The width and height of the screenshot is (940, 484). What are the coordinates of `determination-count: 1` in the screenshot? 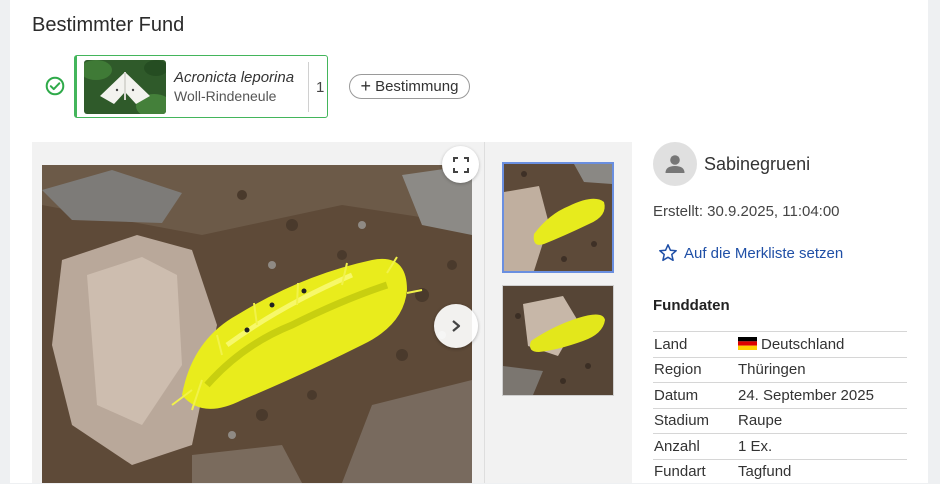 It's located at (320, 87).